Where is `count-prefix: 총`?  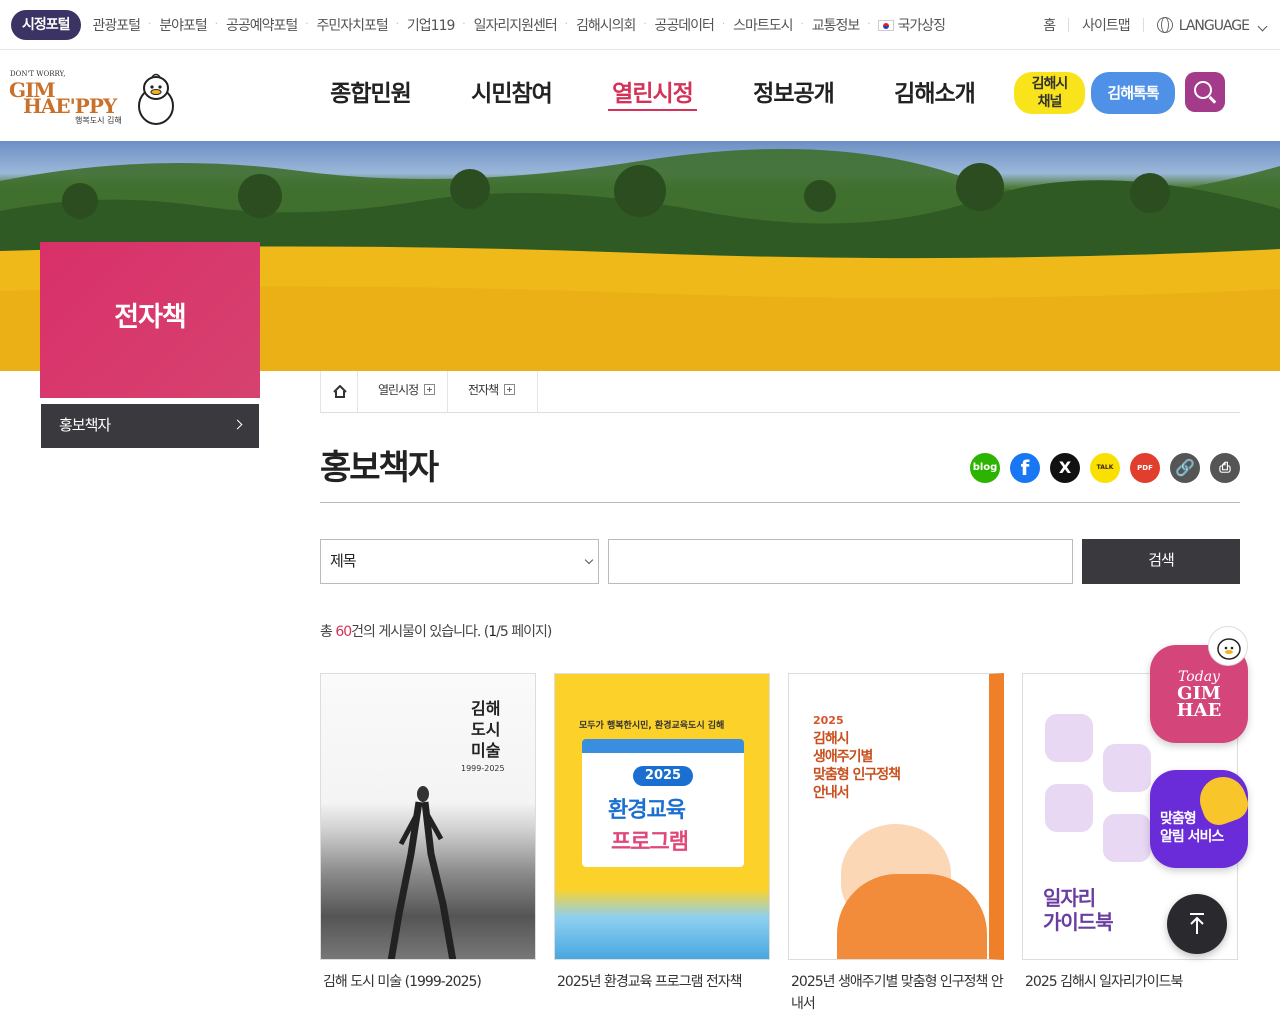 count-prefix: 총 is located at coordinates (328, 632).